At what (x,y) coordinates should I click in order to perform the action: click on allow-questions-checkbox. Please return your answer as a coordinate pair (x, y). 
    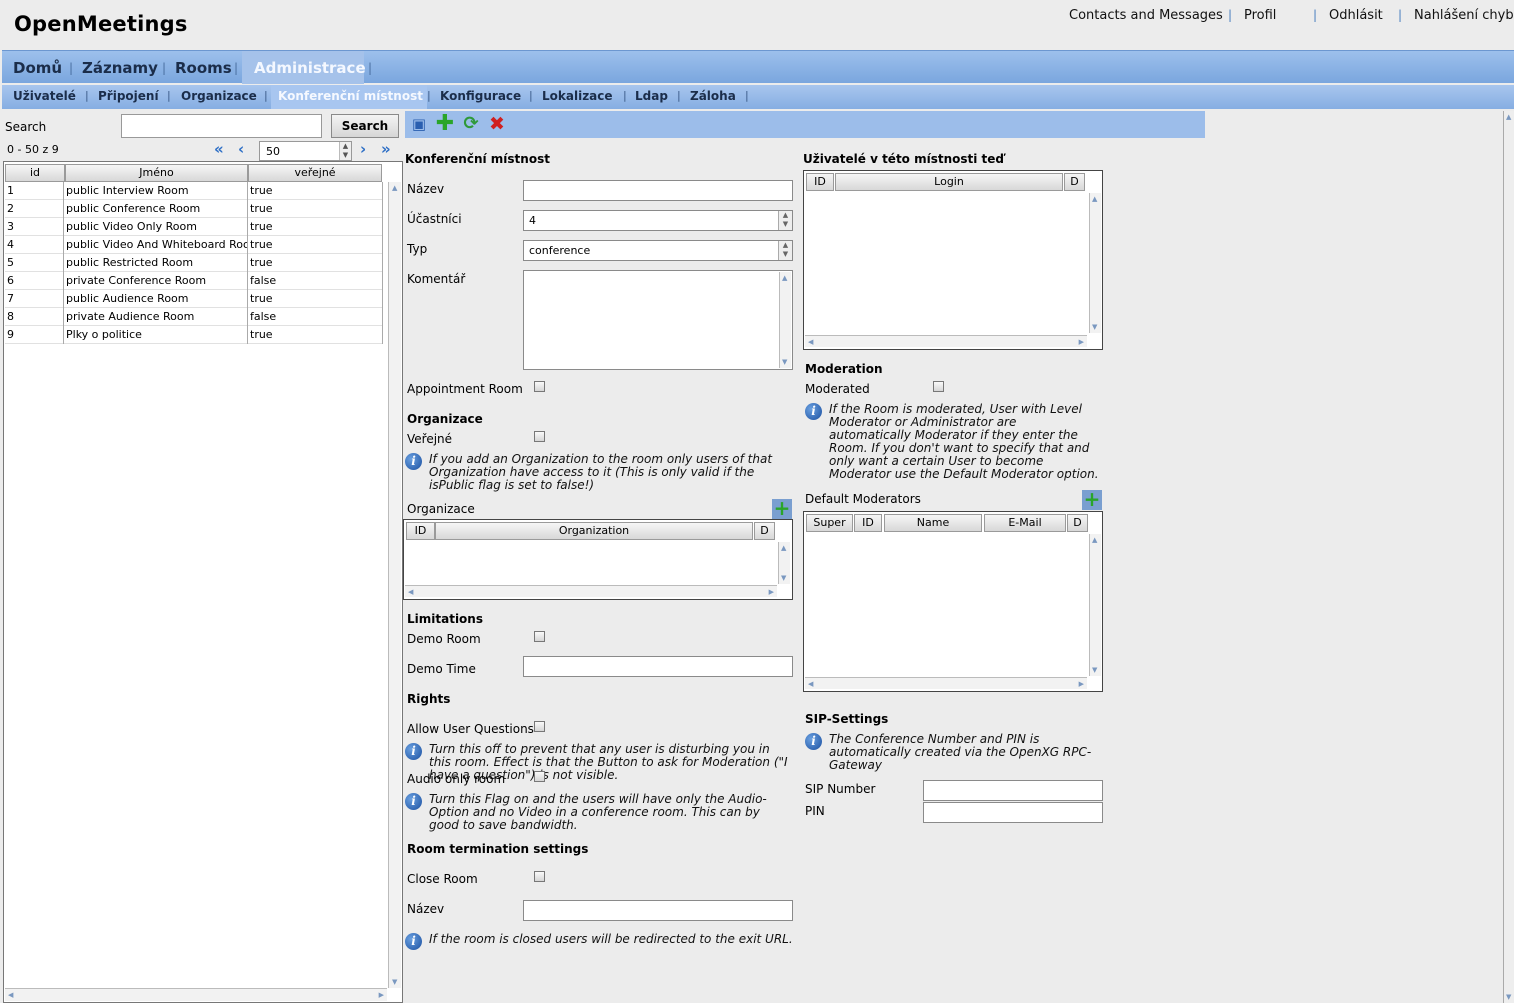
    Looking at the image, I should click on (539, 726).